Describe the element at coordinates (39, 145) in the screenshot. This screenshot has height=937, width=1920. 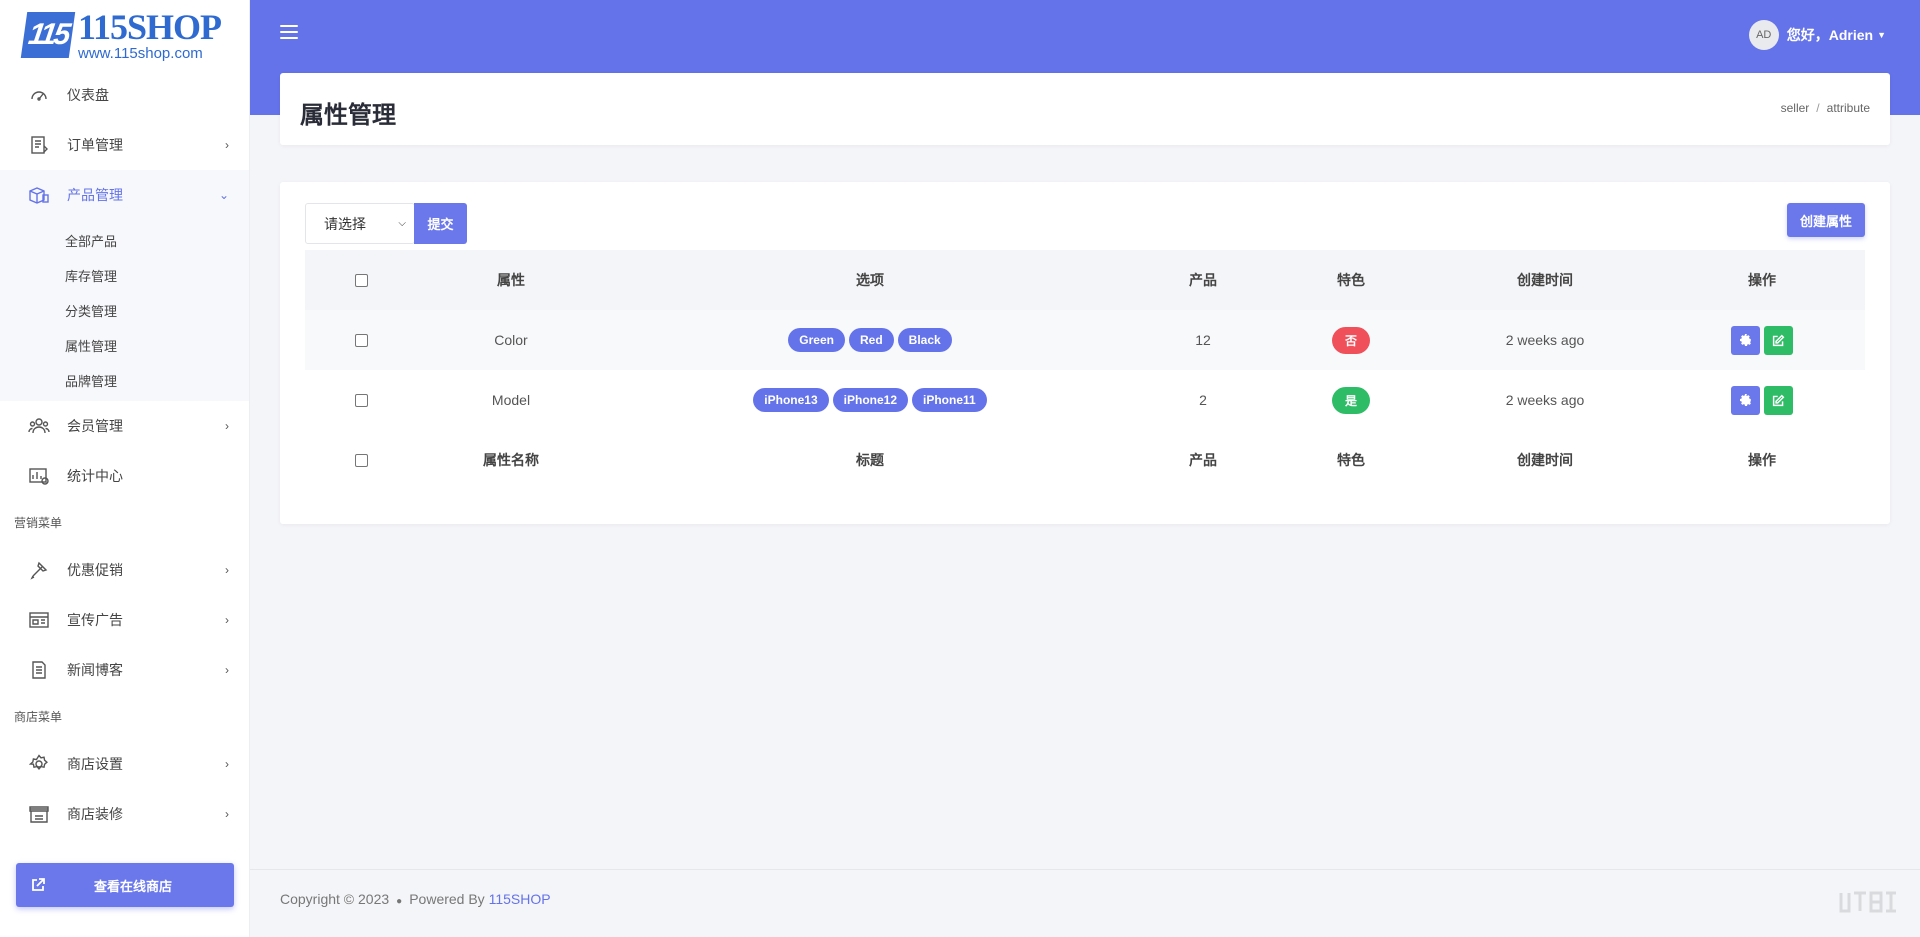
I see `orders-icon` at that location.